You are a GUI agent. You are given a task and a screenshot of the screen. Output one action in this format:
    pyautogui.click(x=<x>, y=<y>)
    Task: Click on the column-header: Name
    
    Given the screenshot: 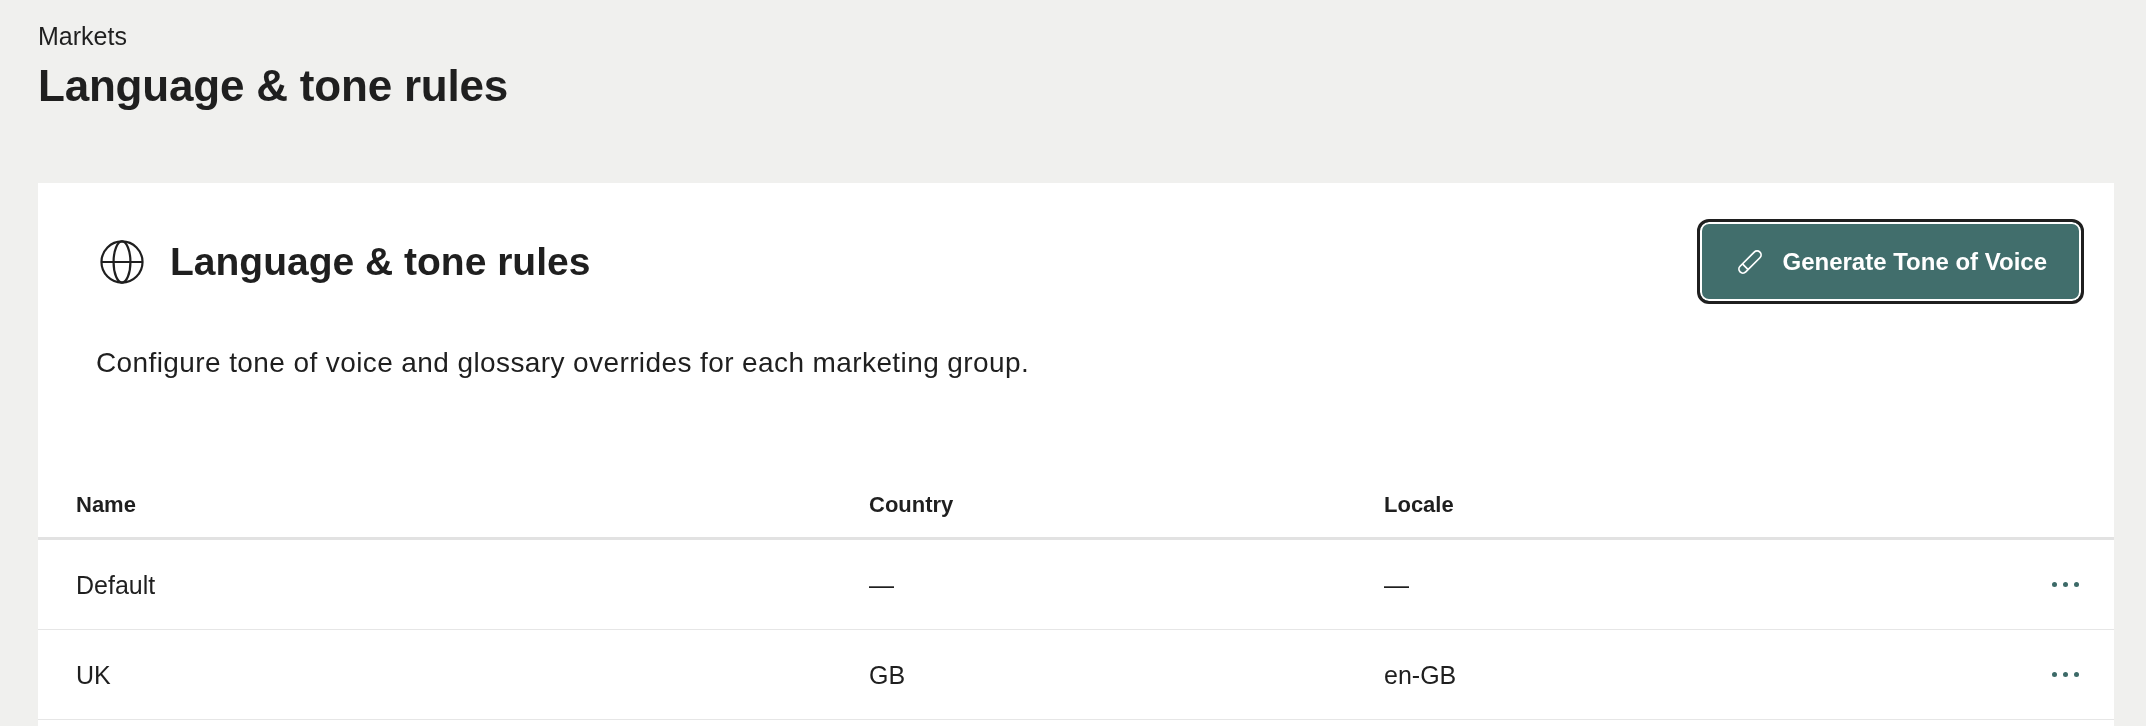 What is the action you would take?
    pyautogui.click(x=106, y=504)
    